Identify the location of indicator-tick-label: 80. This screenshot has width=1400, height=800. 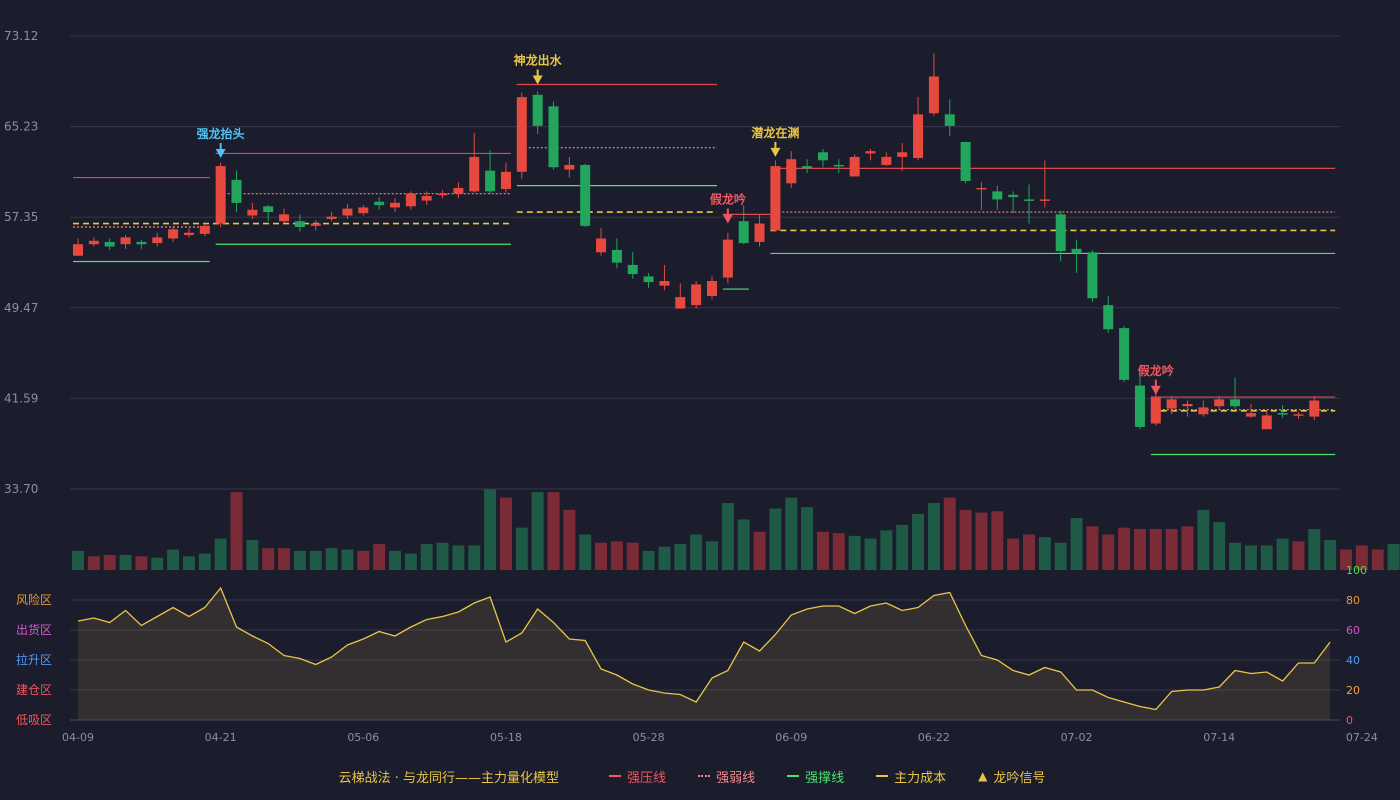
(1353, 600).